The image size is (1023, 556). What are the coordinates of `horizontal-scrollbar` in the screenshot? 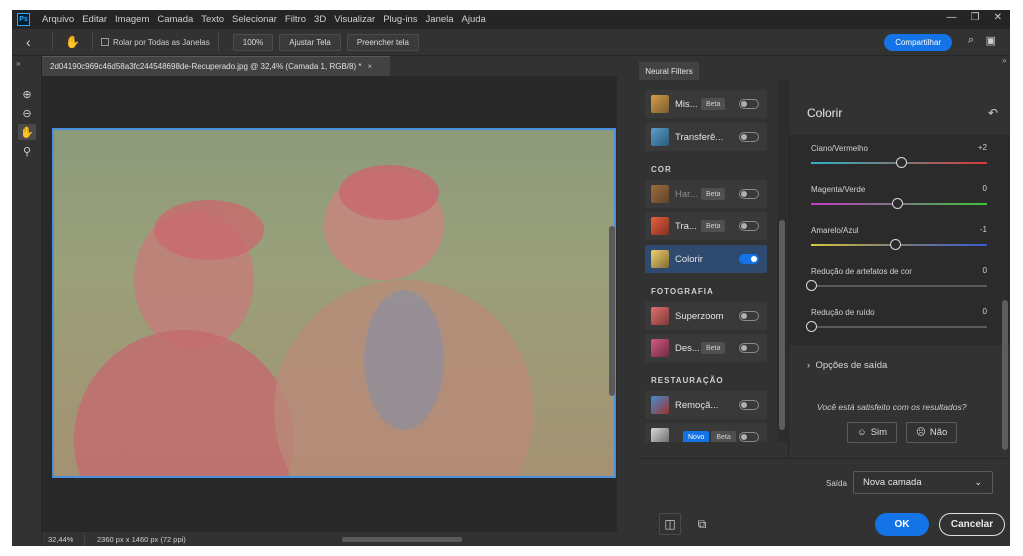 It's located at (402, 539).